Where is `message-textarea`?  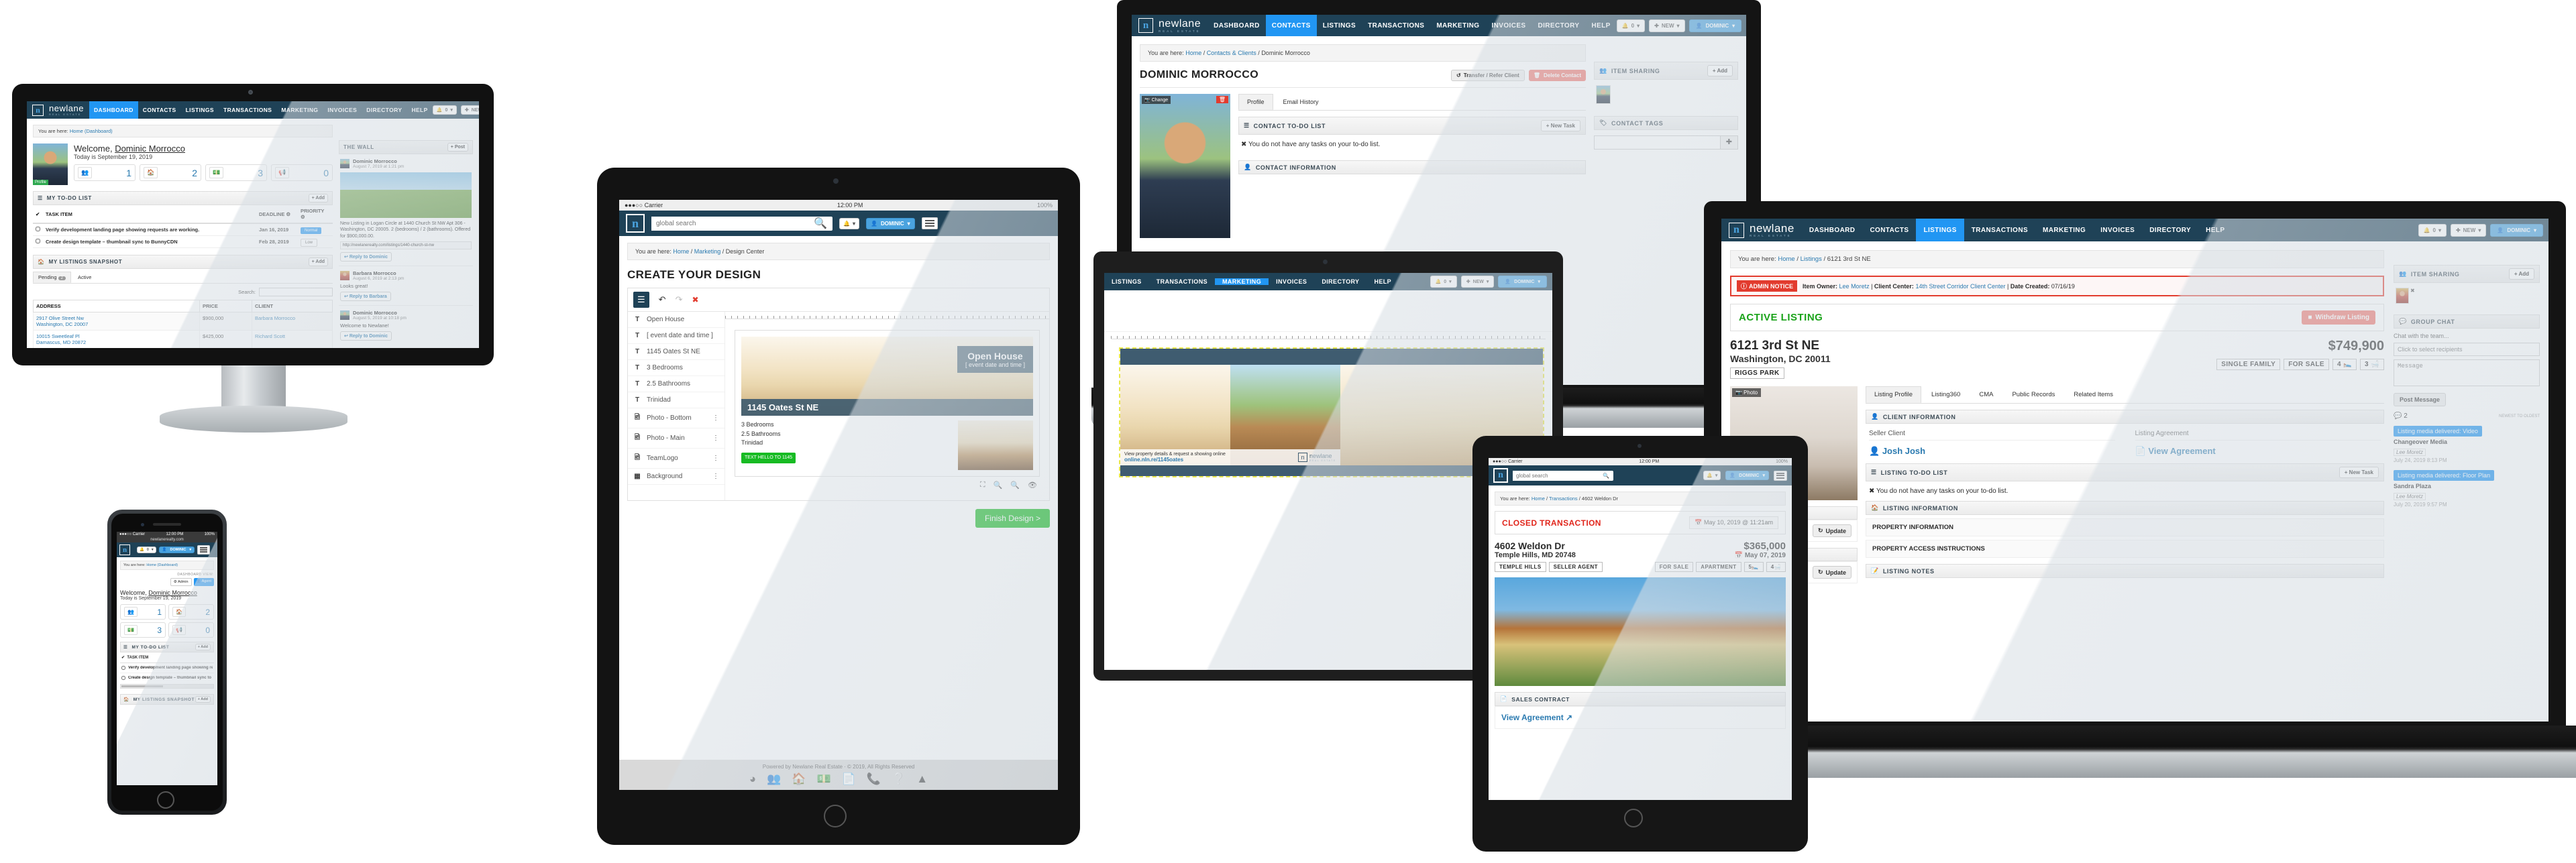 message-textarea is located at coordinates (2467, 372).